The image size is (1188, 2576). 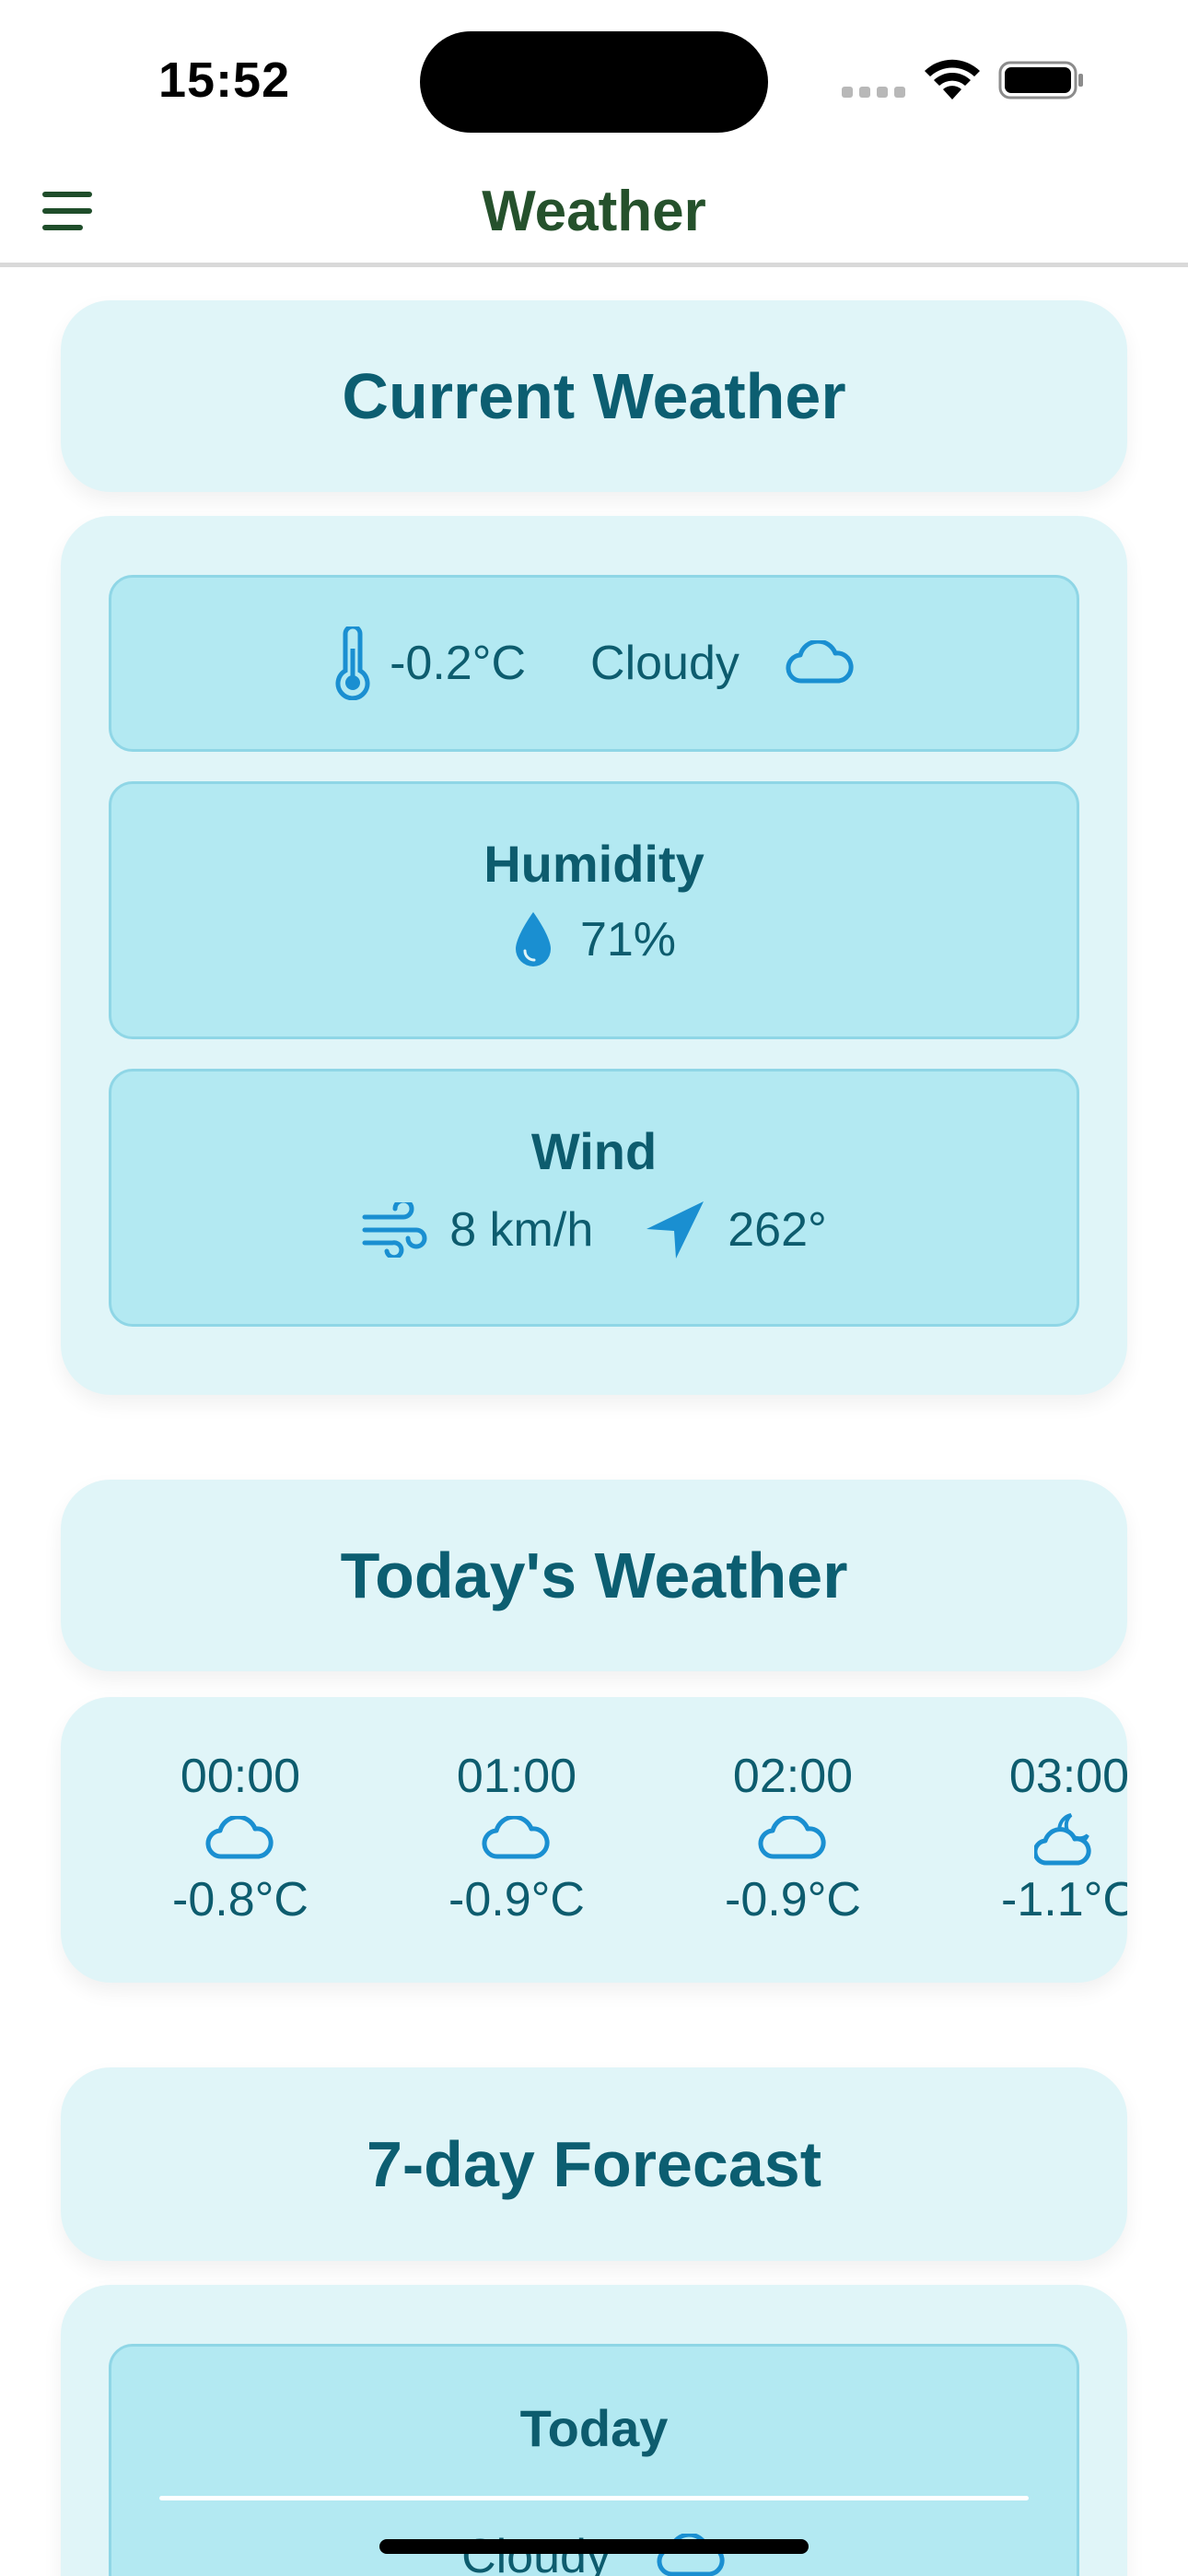 I want to click on current-weather-title: Current Weather, so click(x=594, y=396).